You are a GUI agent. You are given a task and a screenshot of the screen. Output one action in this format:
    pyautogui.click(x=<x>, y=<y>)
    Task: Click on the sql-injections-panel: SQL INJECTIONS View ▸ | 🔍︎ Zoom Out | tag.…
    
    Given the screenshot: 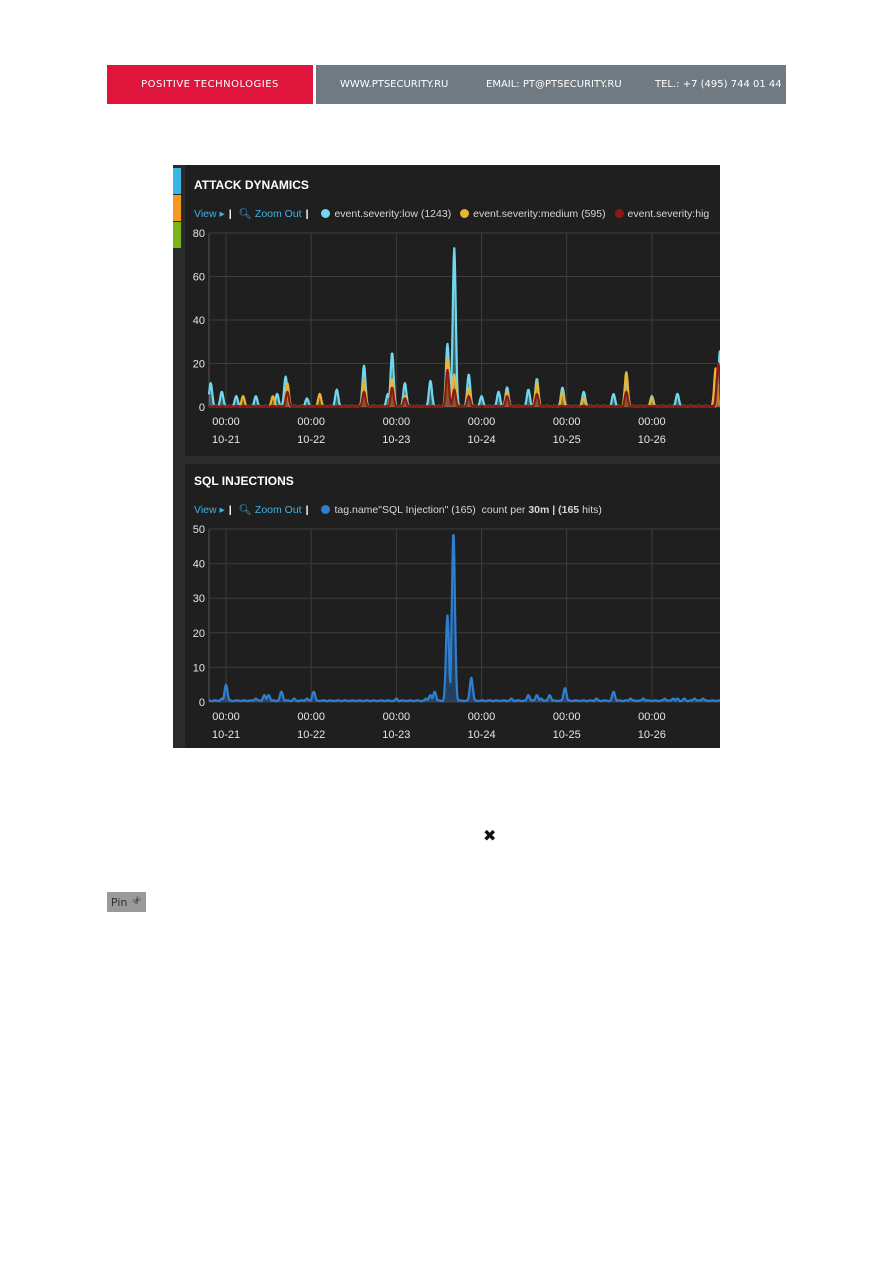 What is the action you would take?
    pyautogui.click(x=452, y=606)
    